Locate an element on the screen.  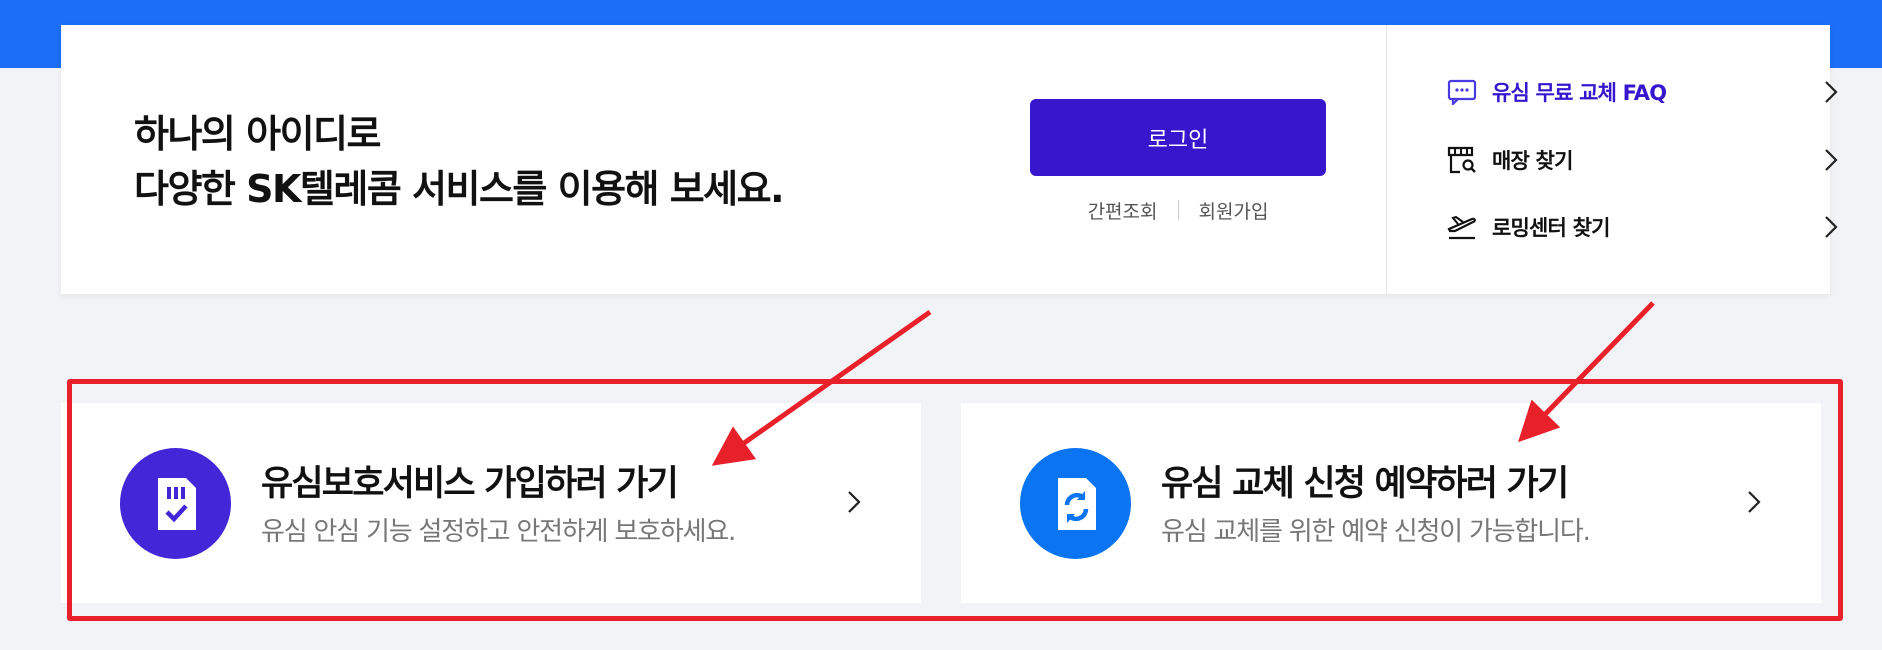
service-description: 유심 교체를 위한 예약 신청이 가능합니다. is located at coordinates (1376, 532).